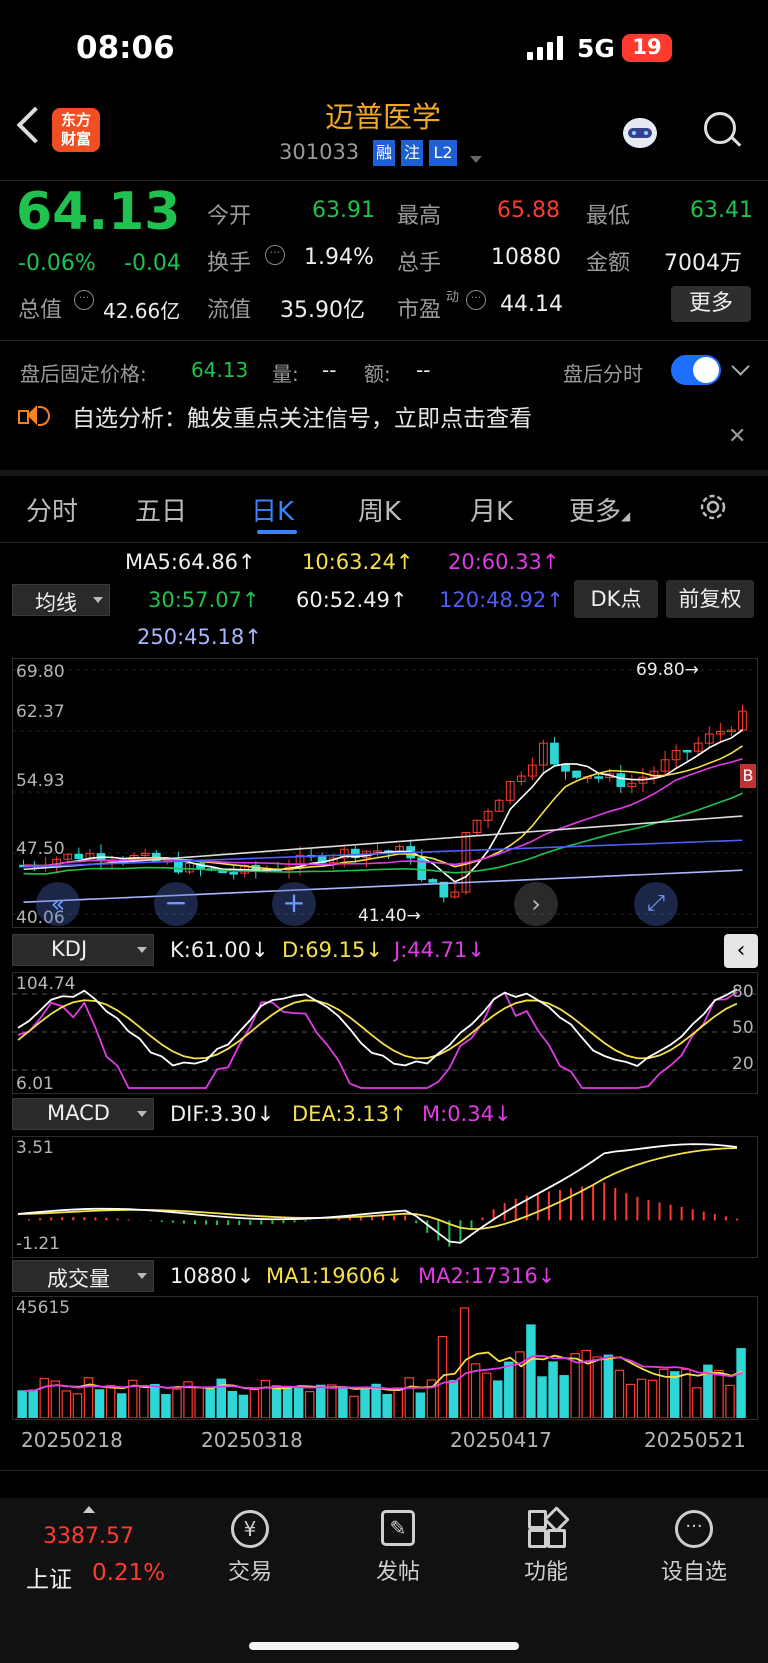 The width and height of the screenshot is (768, 1663). I want to click on after-hours-amt-label: 额:, so click(377, 374).